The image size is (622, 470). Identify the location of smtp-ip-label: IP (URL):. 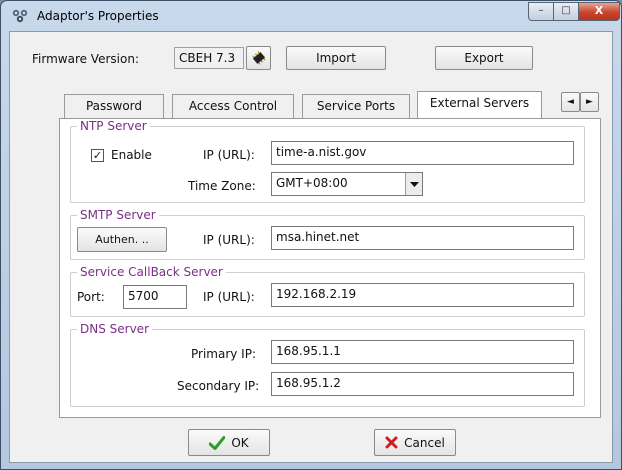
(229, 240).